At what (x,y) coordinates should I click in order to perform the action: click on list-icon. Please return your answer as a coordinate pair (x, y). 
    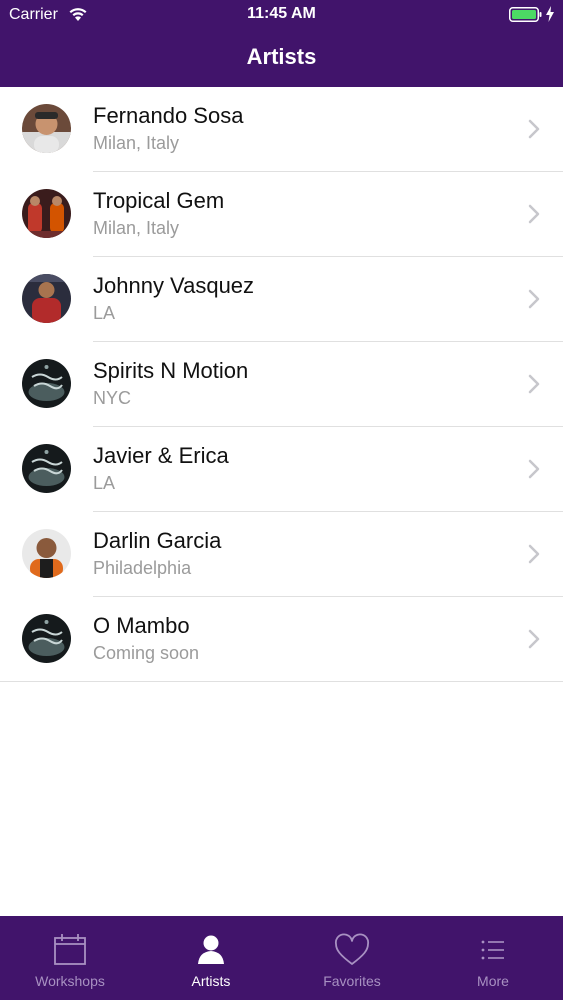
    Looking at the image, I should click on (492, 950).